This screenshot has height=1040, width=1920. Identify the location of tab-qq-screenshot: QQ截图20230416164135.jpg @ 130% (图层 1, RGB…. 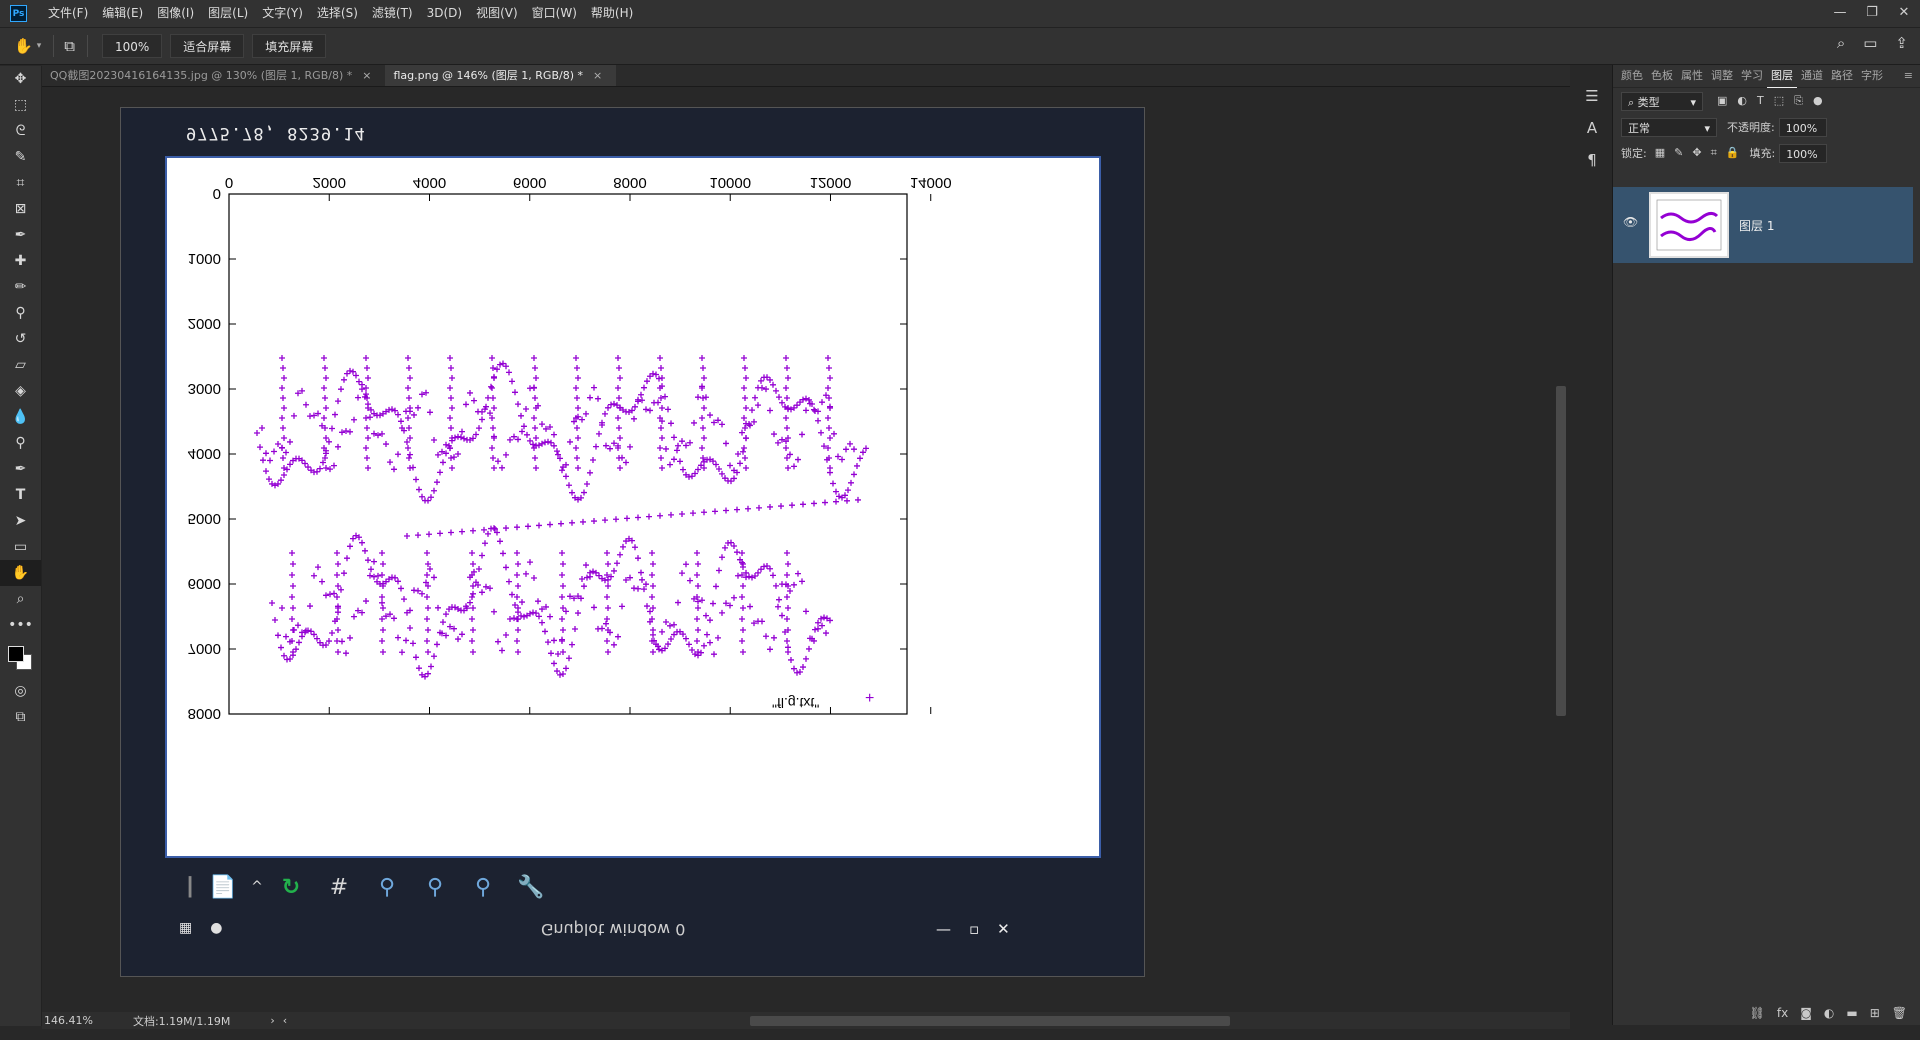
(213, 75).